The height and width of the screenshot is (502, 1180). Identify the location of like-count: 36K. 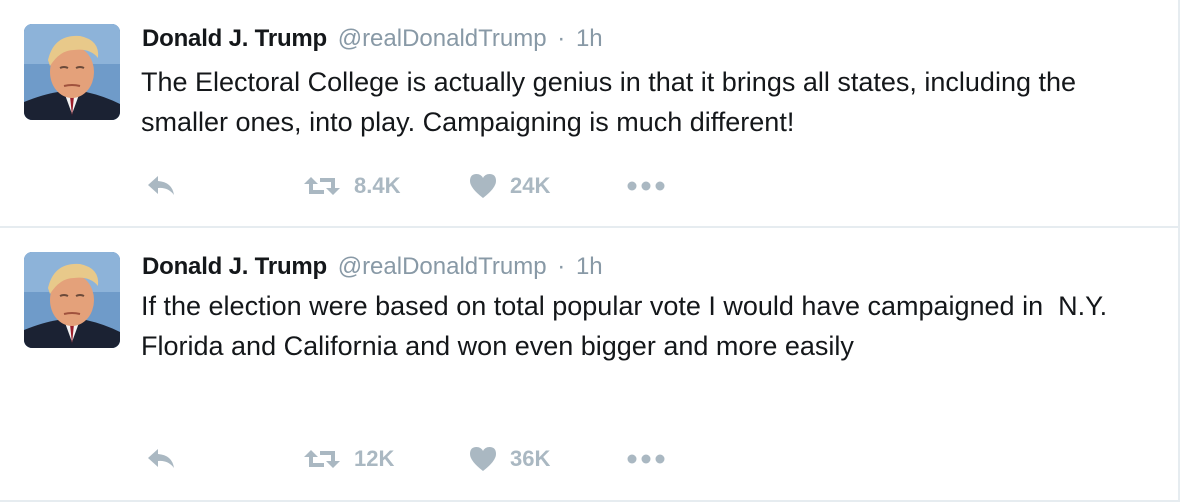
(530, 458).